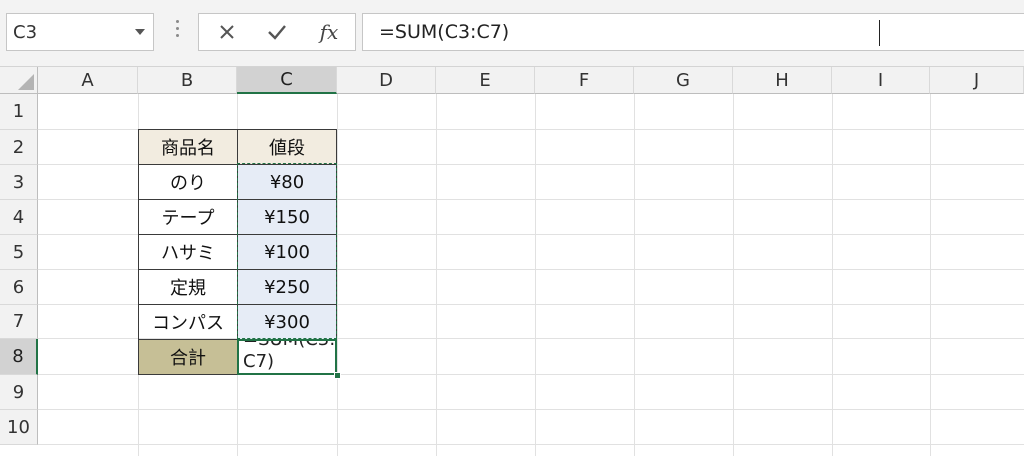  Describe the element at coordinates (19, 147) in the screenshot. I see `row-header-2: 2` at that location.